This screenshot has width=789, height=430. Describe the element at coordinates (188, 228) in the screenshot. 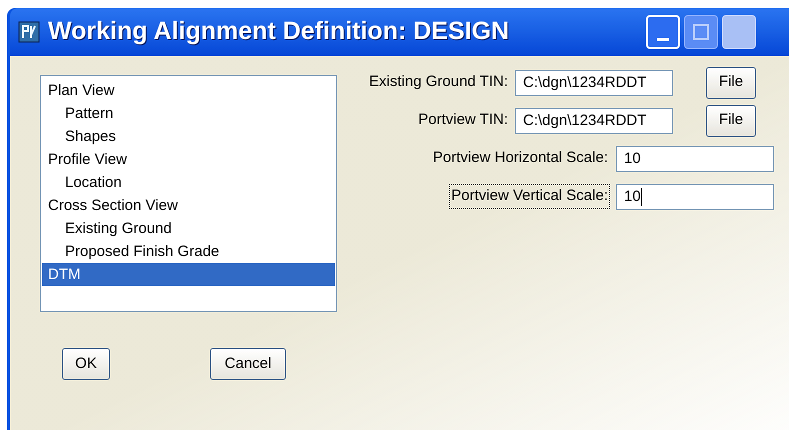

I see `tree-item: Existing Ground` at that location.